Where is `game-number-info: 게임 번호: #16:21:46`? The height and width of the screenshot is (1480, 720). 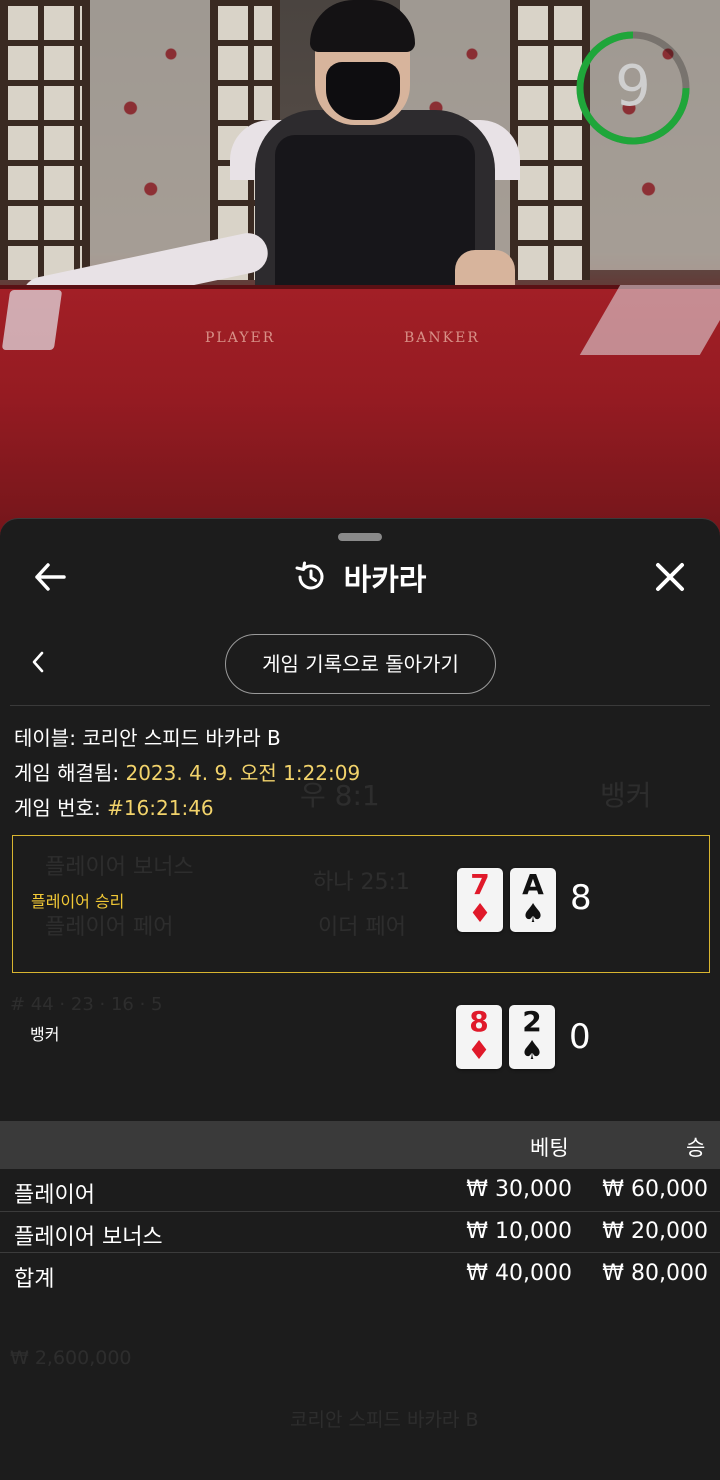
game-number-info: 게임 번호: #16:21:46 is located at coordinates (114, 806).